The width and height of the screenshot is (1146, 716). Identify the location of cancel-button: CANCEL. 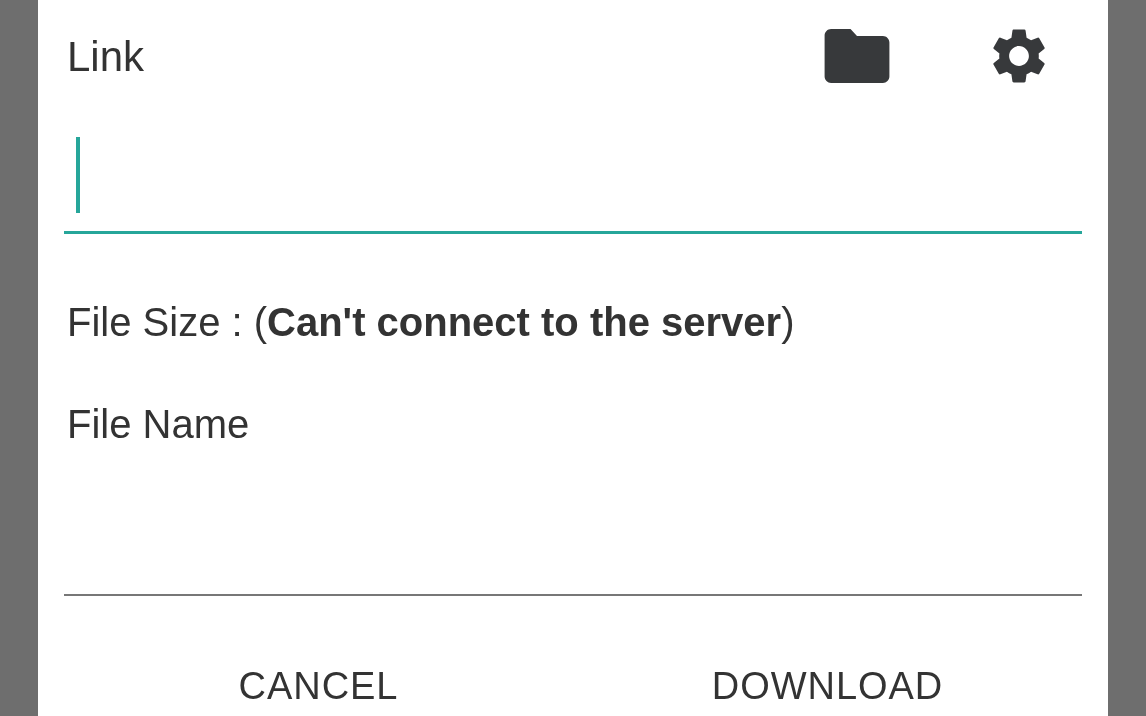
(318, 686).